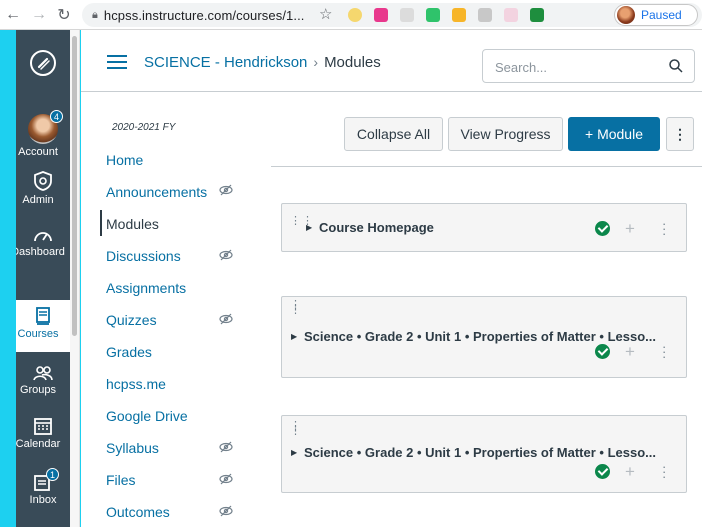 The image size is (702, 527). Describe the element at coordinates (325, 14) in the screenshot. I see `bookmark-star-icon: ☆` at that location.